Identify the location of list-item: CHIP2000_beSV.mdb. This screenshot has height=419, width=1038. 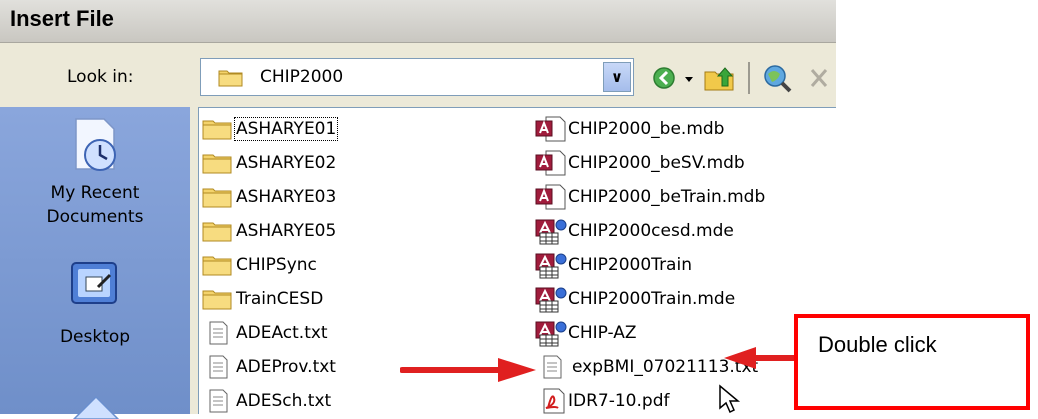
(639, 163).